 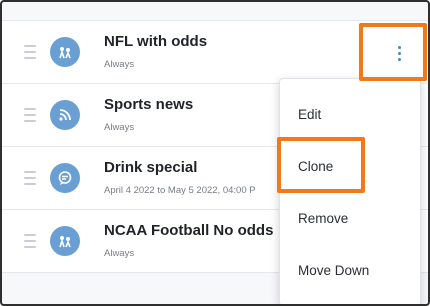 What do you see at coordinates (315, 166) in the screenshot?
I see `menu-item-clone: Clone` at bounding box center [315, 166].